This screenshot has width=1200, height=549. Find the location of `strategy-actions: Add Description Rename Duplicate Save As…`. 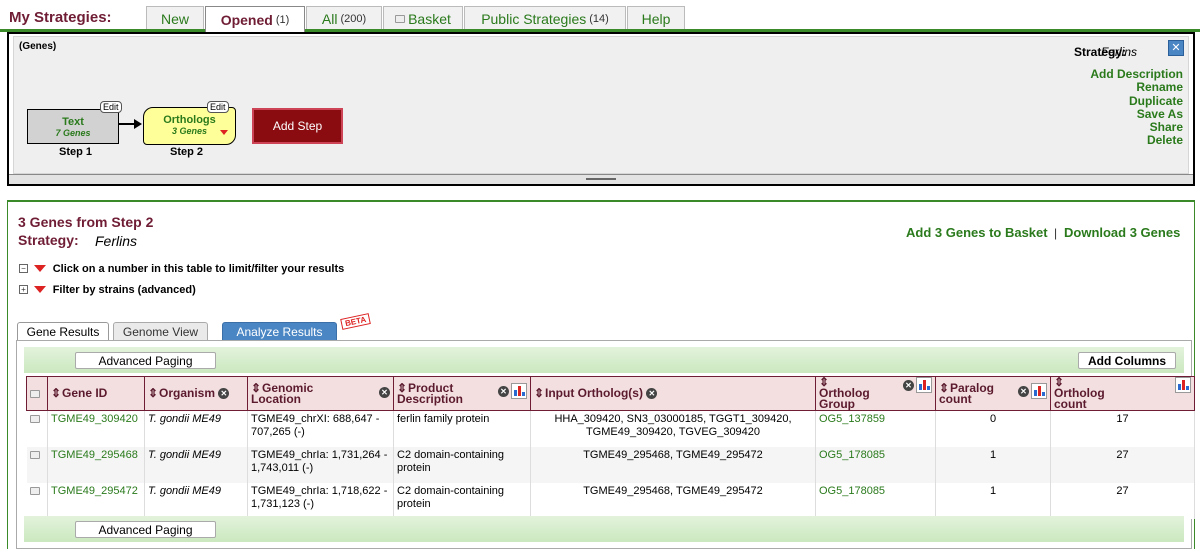

strategy-actions: Add Description Rename Duplicate Save As… is located at coordinates (1136, 107).